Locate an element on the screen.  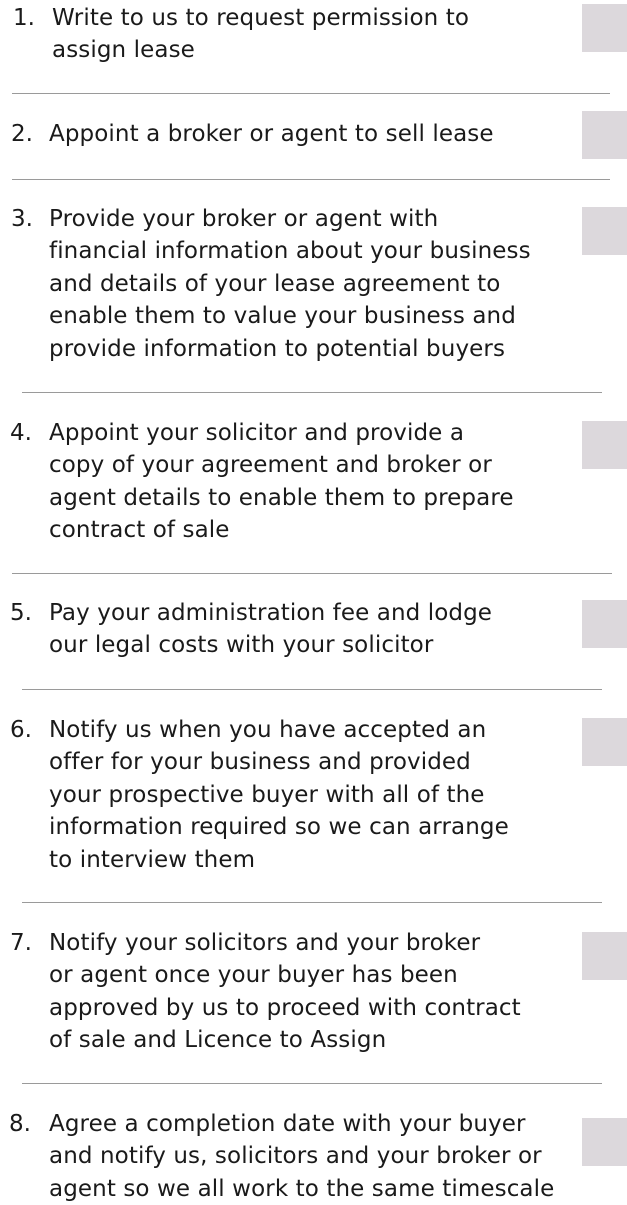
step-number: 3. is located at coordinates (22, 219).